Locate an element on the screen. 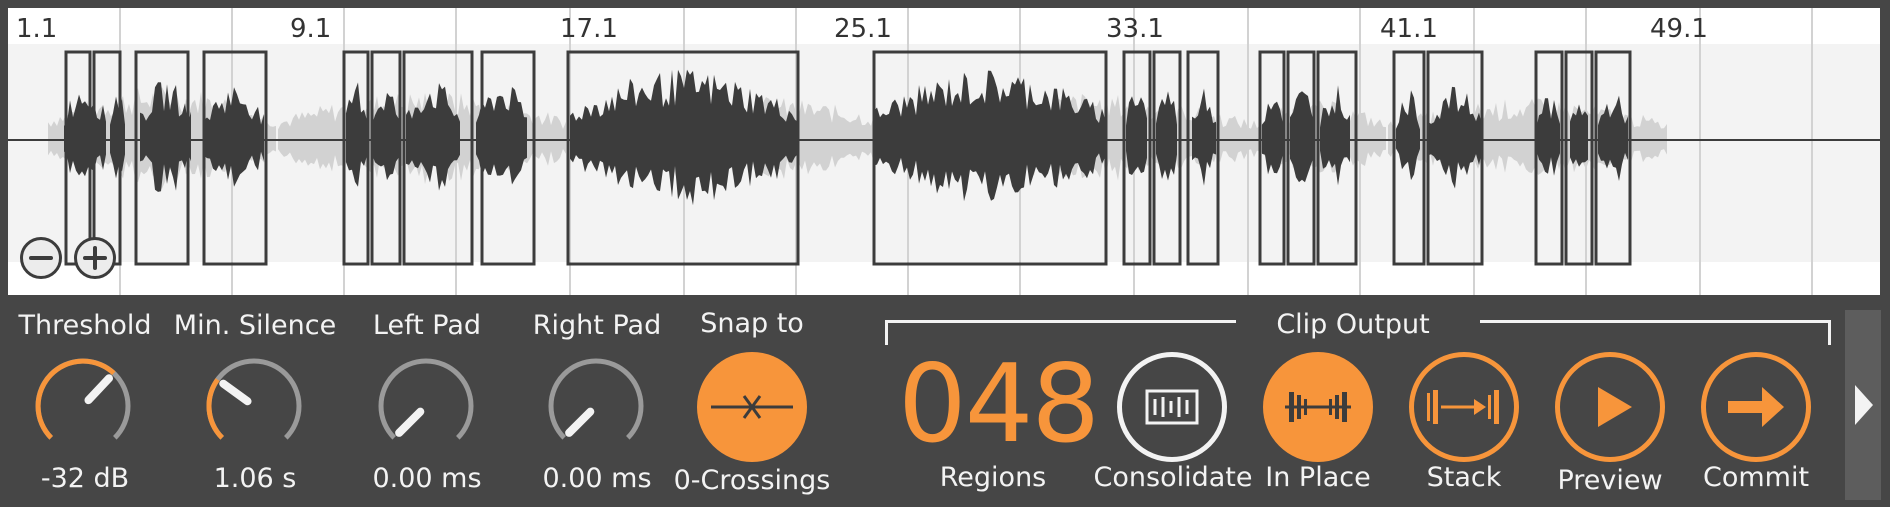  bar-label: 9.1 is located at coordinates (311, 29).